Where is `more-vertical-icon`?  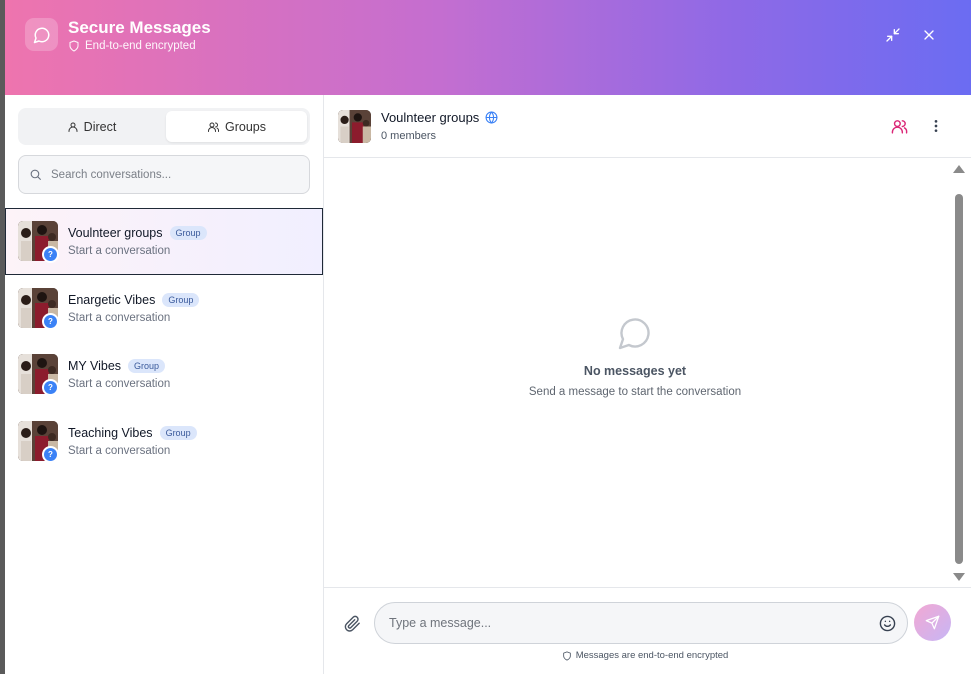 more-vertical-icon is located at coordinates (936, 126).